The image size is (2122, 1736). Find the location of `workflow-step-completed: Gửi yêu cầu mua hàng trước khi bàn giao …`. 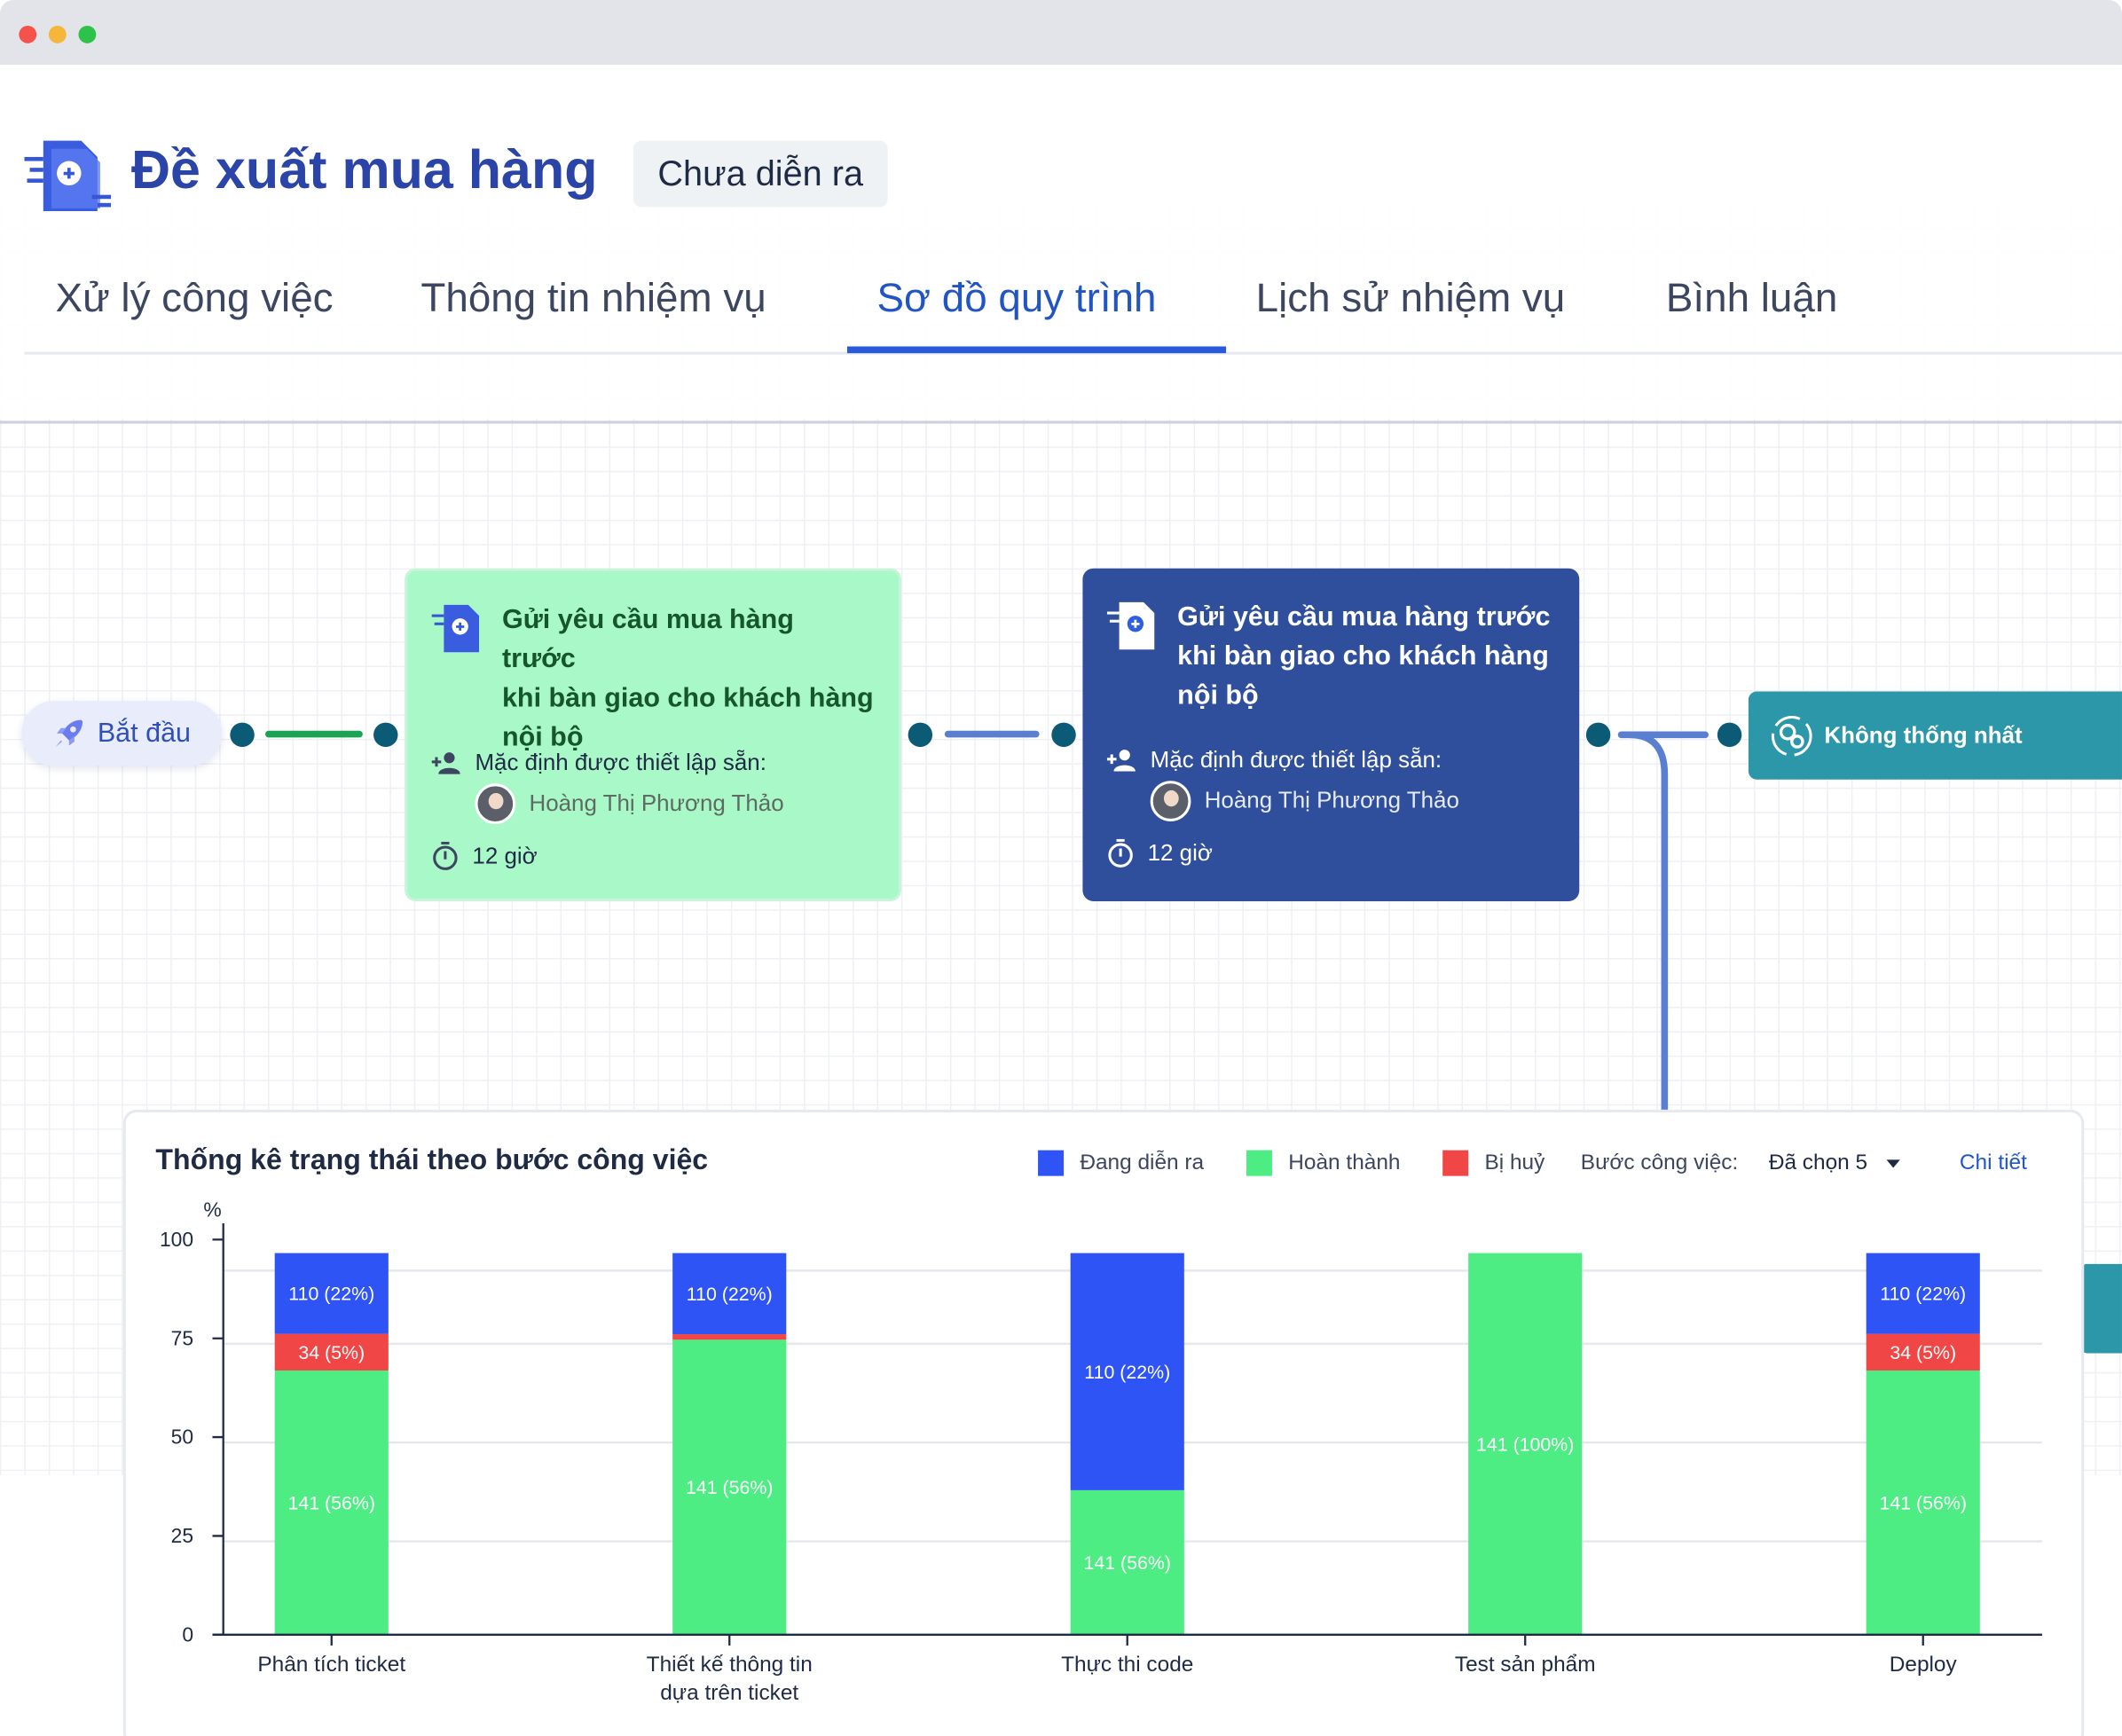

workflow-step-completed: Gửi yêu cầu mua hàng trước khi bàn giao … is located at coordinates (653, 734).